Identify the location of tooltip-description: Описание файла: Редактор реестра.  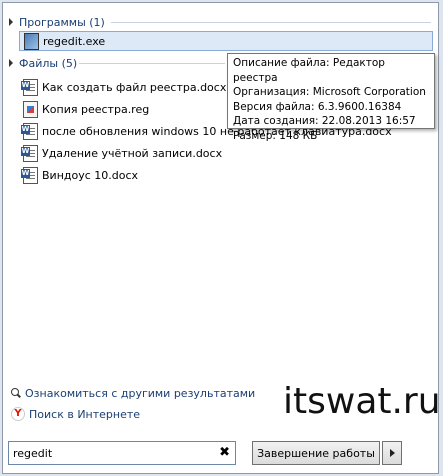
(309, 70).